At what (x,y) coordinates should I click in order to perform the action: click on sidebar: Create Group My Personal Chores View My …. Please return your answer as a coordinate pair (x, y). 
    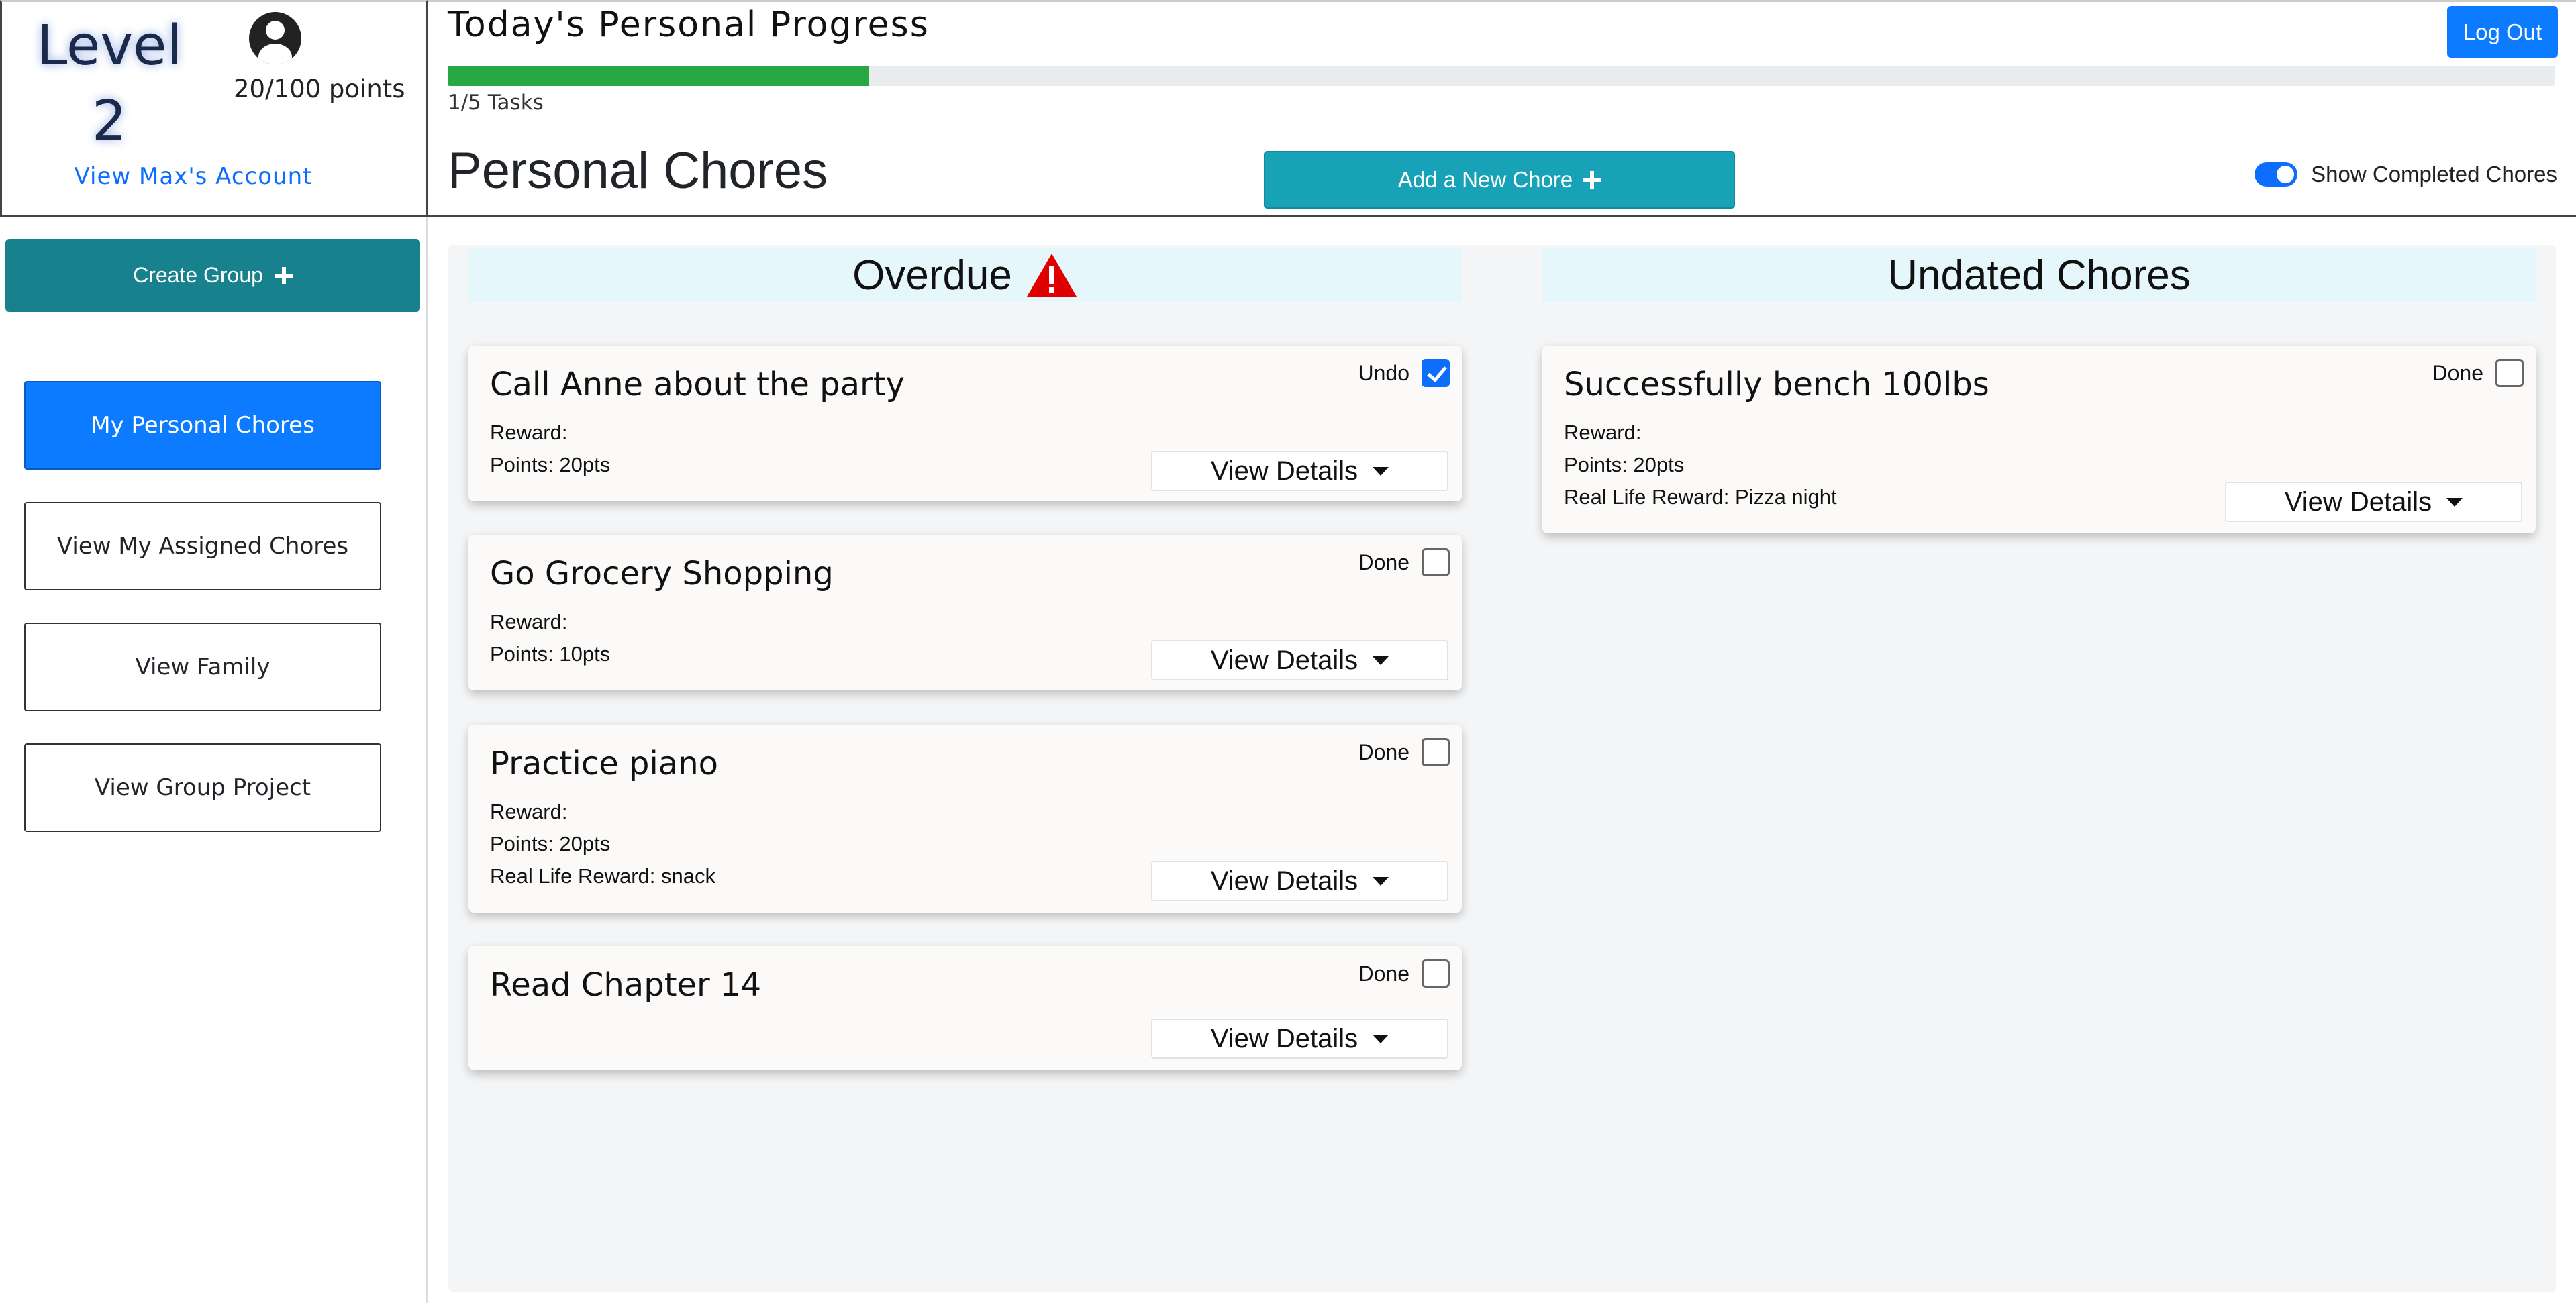
    Looking at the image, I should click on (214, 760).